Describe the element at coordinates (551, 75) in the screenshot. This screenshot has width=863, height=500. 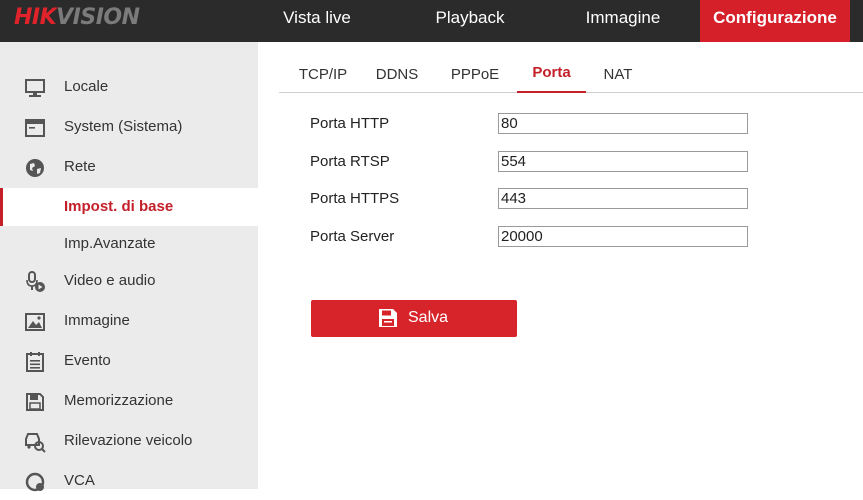
I see `tab-porta: Porta` at that location.